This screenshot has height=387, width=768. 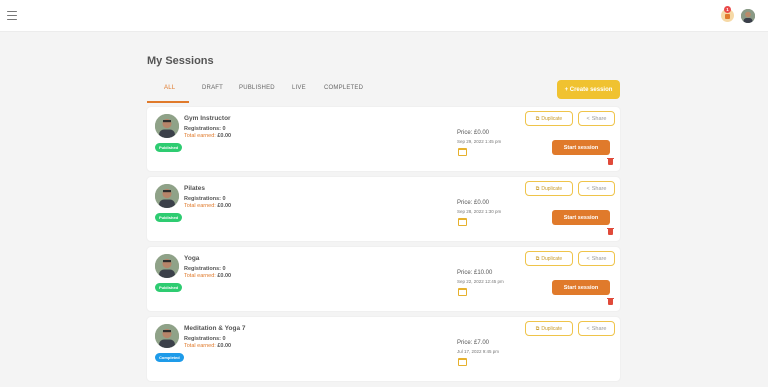 I want to click on user-avatar, so click(x=748, y=16).